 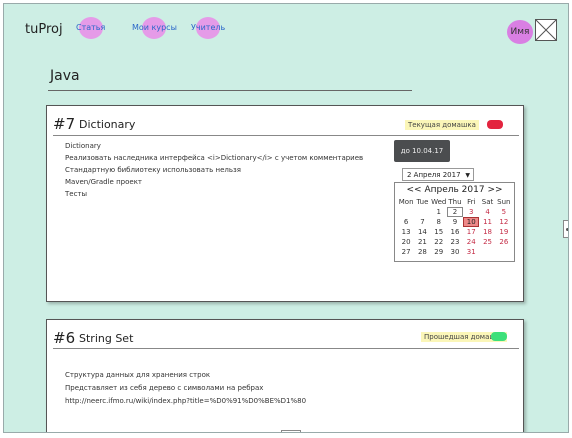 I want to click on calendar-week-row: 6 7 8 9 10 11 12, so click(x=455, y=222).